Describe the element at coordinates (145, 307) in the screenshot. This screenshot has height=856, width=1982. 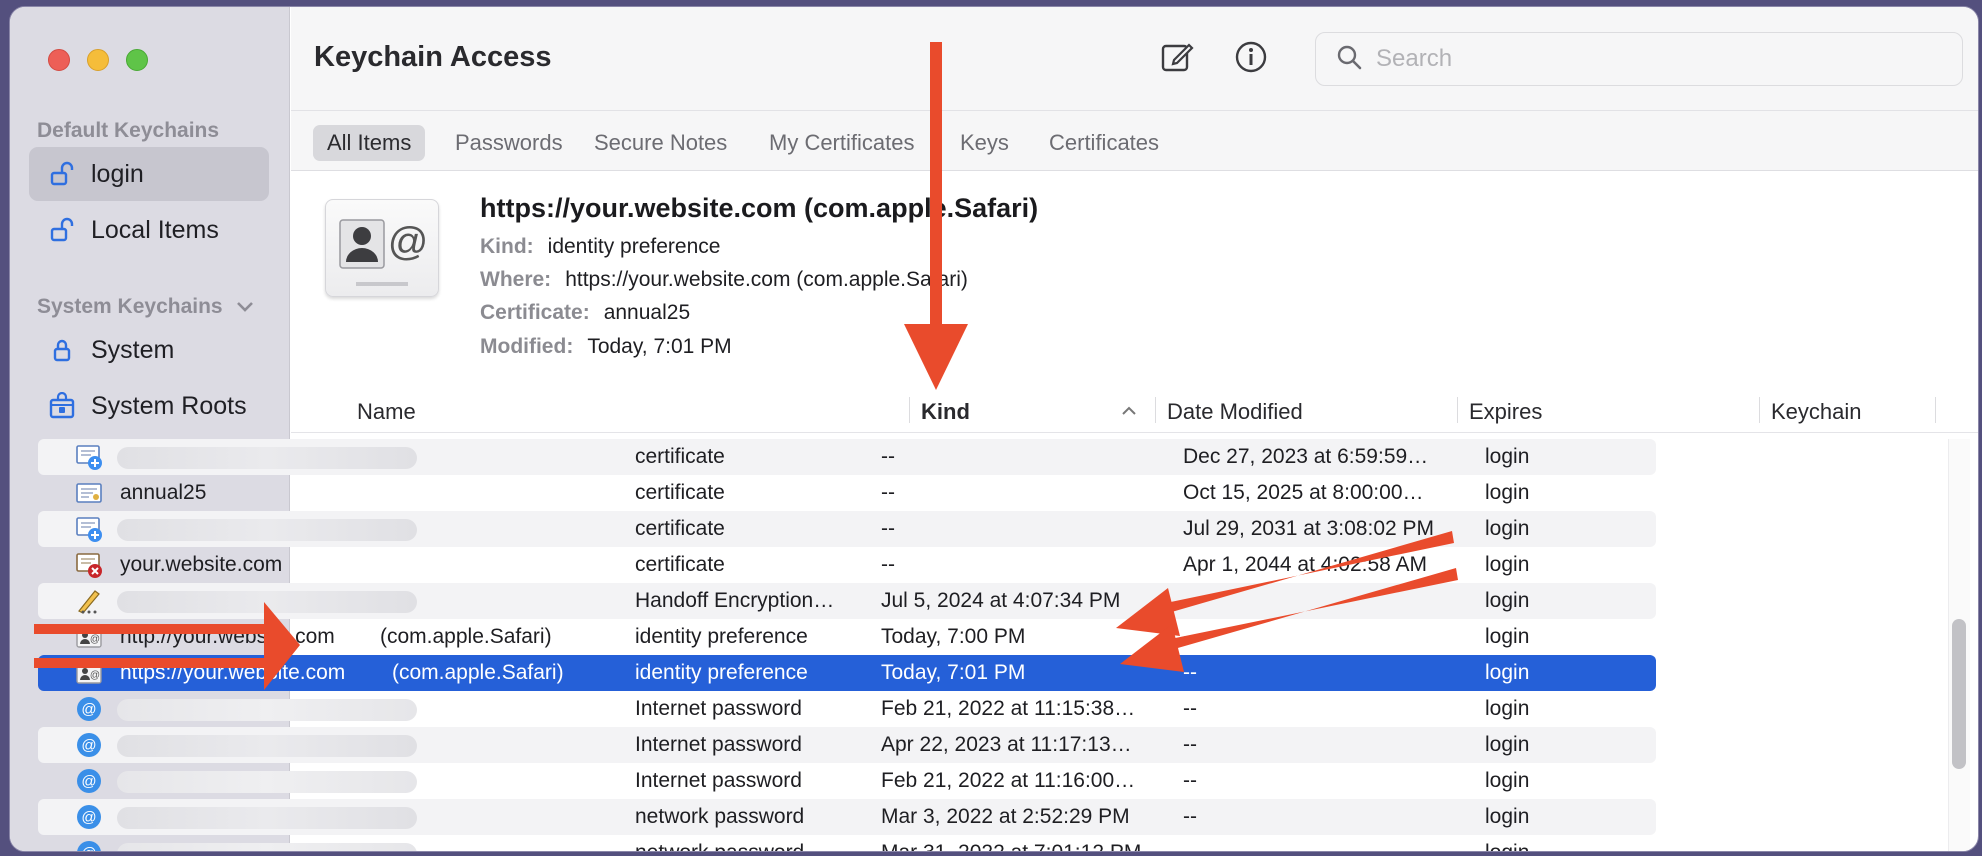
I see `system-keychains-header: System Keychains` at that location.